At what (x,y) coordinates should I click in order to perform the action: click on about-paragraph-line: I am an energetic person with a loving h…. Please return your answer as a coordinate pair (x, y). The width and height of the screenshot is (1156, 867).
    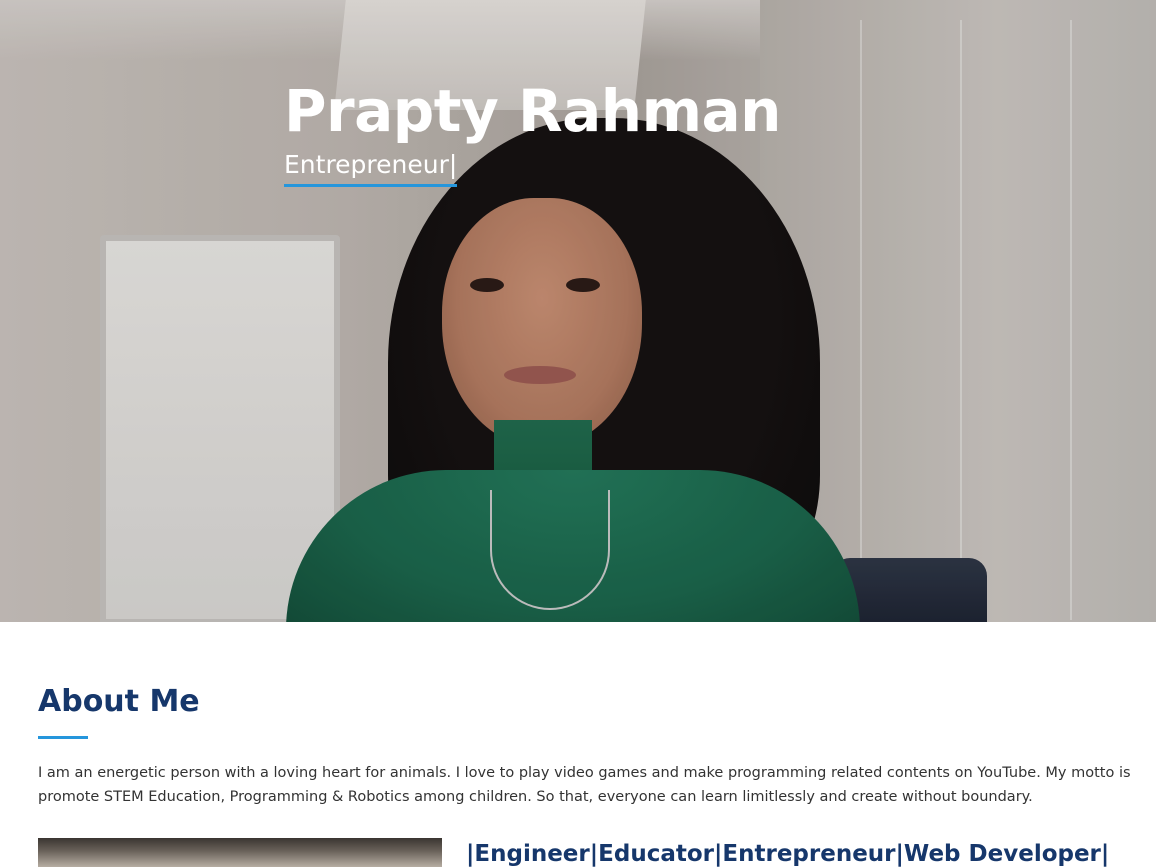
    Looking at the image, I should click on (584, 773).